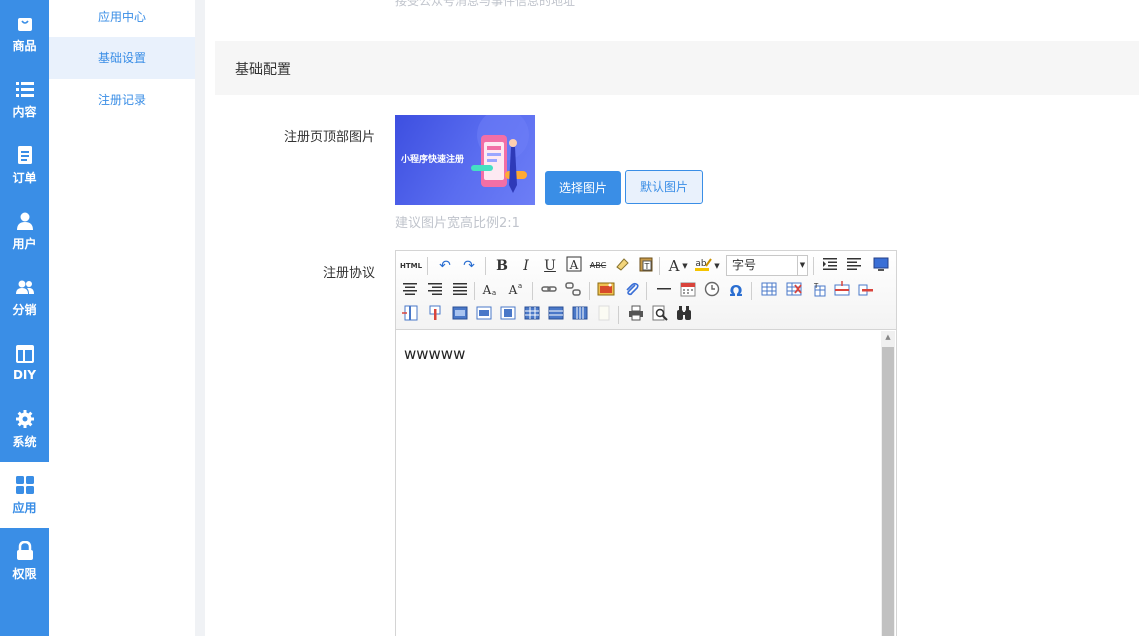 The image size is (1139, 636). Describe the element at coordinates (532, 315) in the screenshot. I see `split-cells-icon` at that location.